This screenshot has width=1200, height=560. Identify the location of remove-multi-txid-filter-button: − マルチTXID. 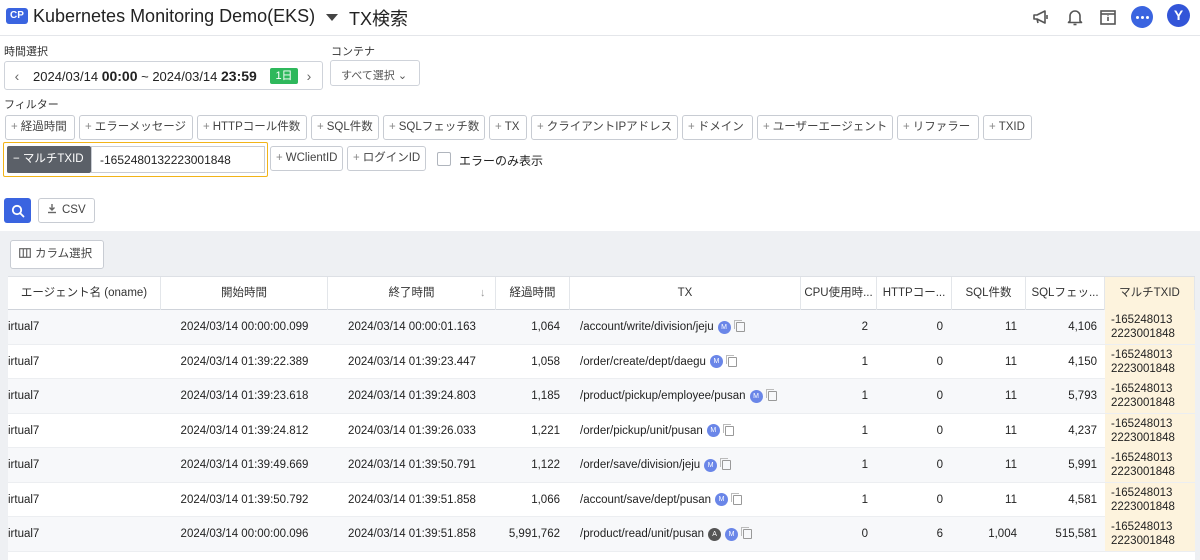
(49, 159).